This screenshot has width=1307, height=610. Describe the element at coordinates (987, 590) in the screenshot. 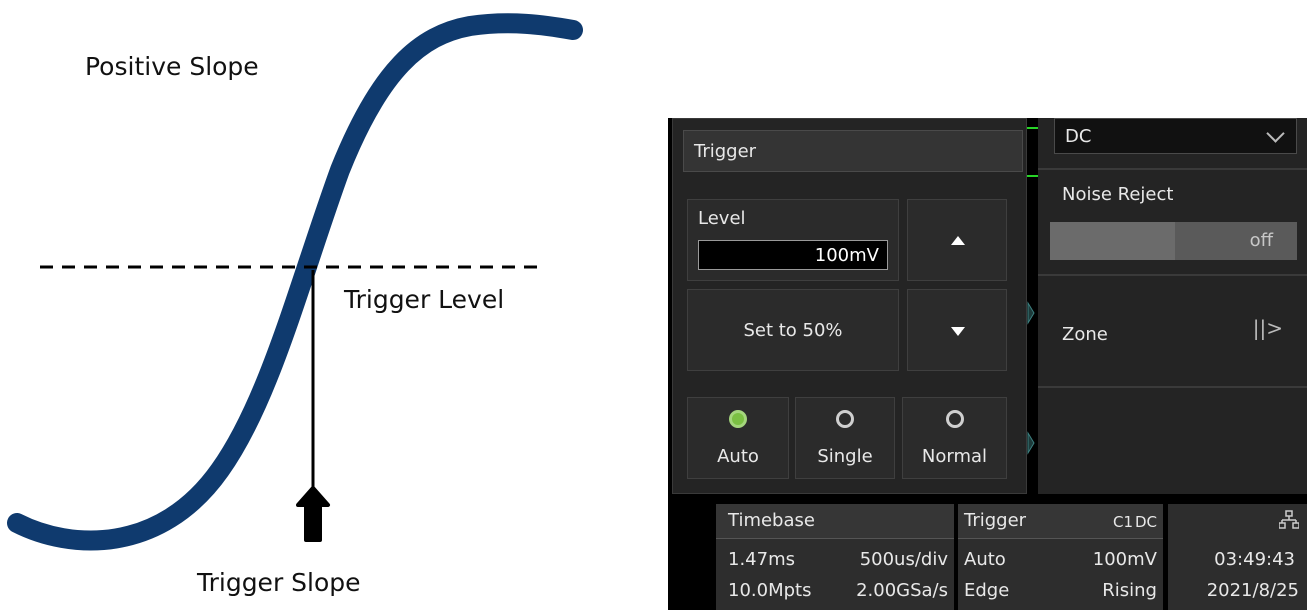

I see `trigger-type: Edge` at that location.